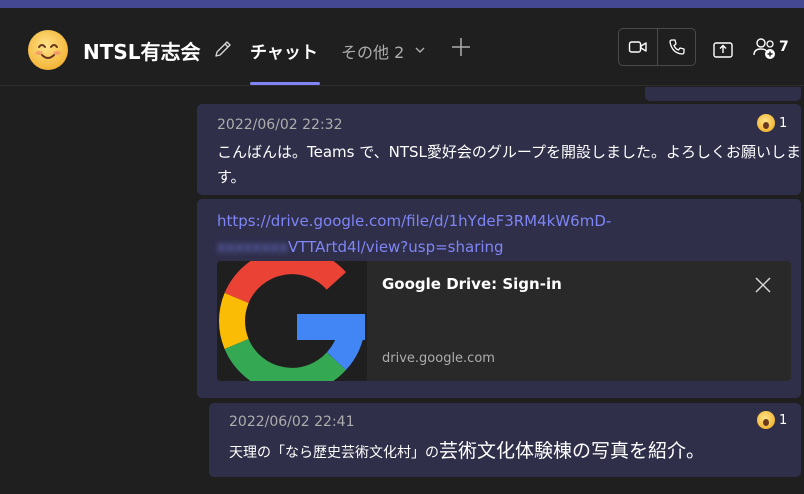  I want to click on message-timestamp: 2022/06/02 22:41, so click(292, 422).